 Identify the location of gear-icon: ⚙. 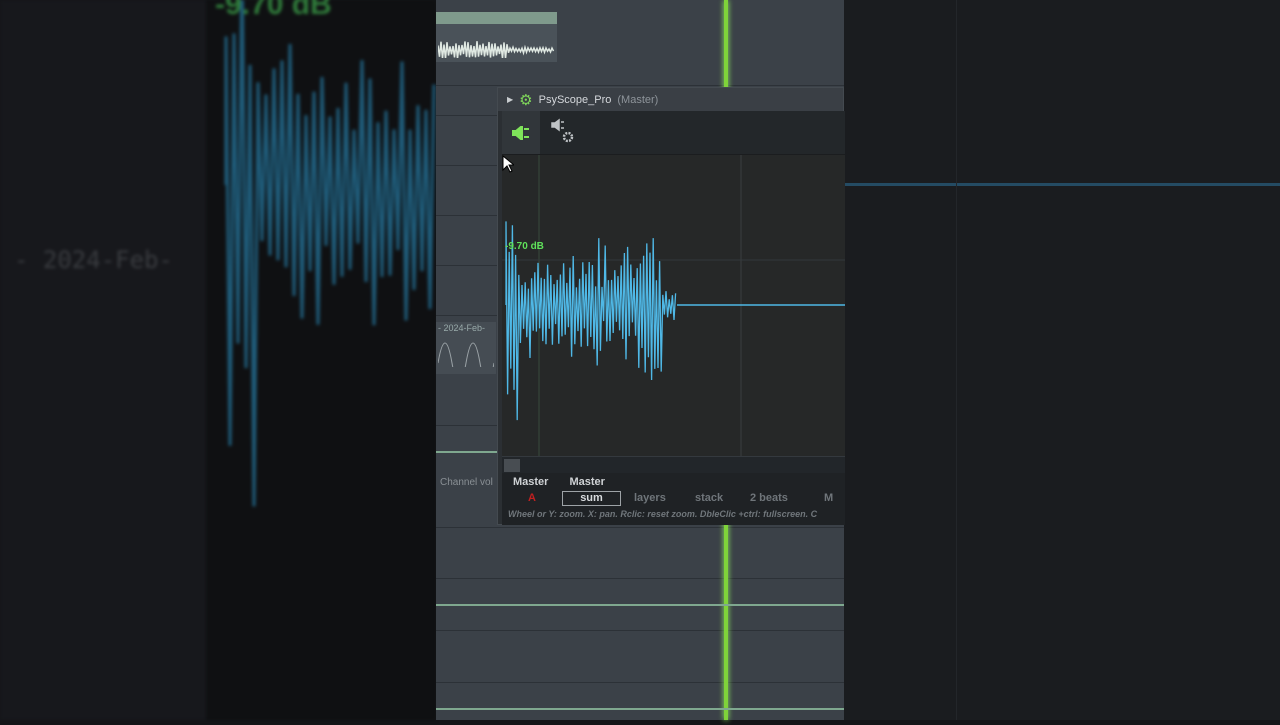
(525, 100).